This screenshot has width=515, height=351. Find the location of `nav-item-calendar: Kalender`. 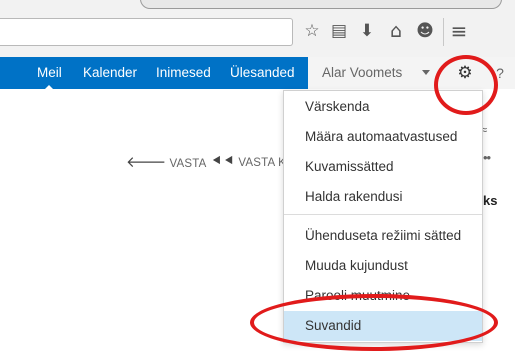

nav-item-calendar: Kalender is located at coordinates (110, 73).